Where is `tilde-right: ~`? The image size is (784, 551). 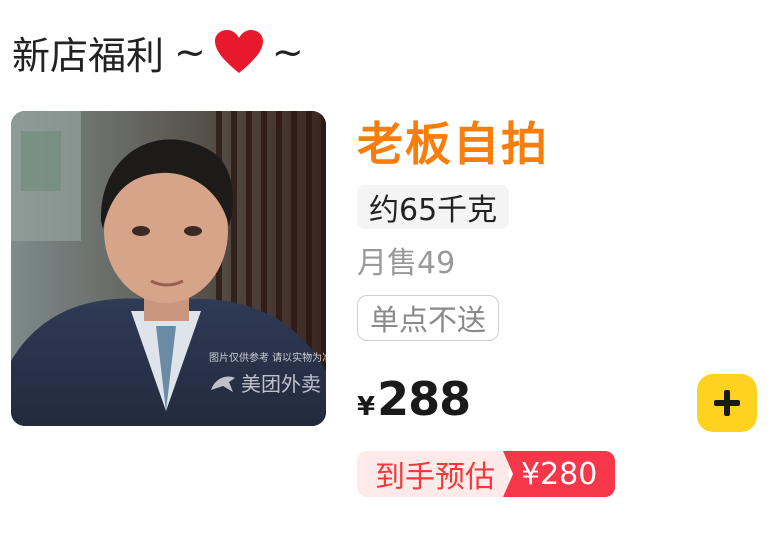 tilde-right: ~ is located at coordinates (287, 52).